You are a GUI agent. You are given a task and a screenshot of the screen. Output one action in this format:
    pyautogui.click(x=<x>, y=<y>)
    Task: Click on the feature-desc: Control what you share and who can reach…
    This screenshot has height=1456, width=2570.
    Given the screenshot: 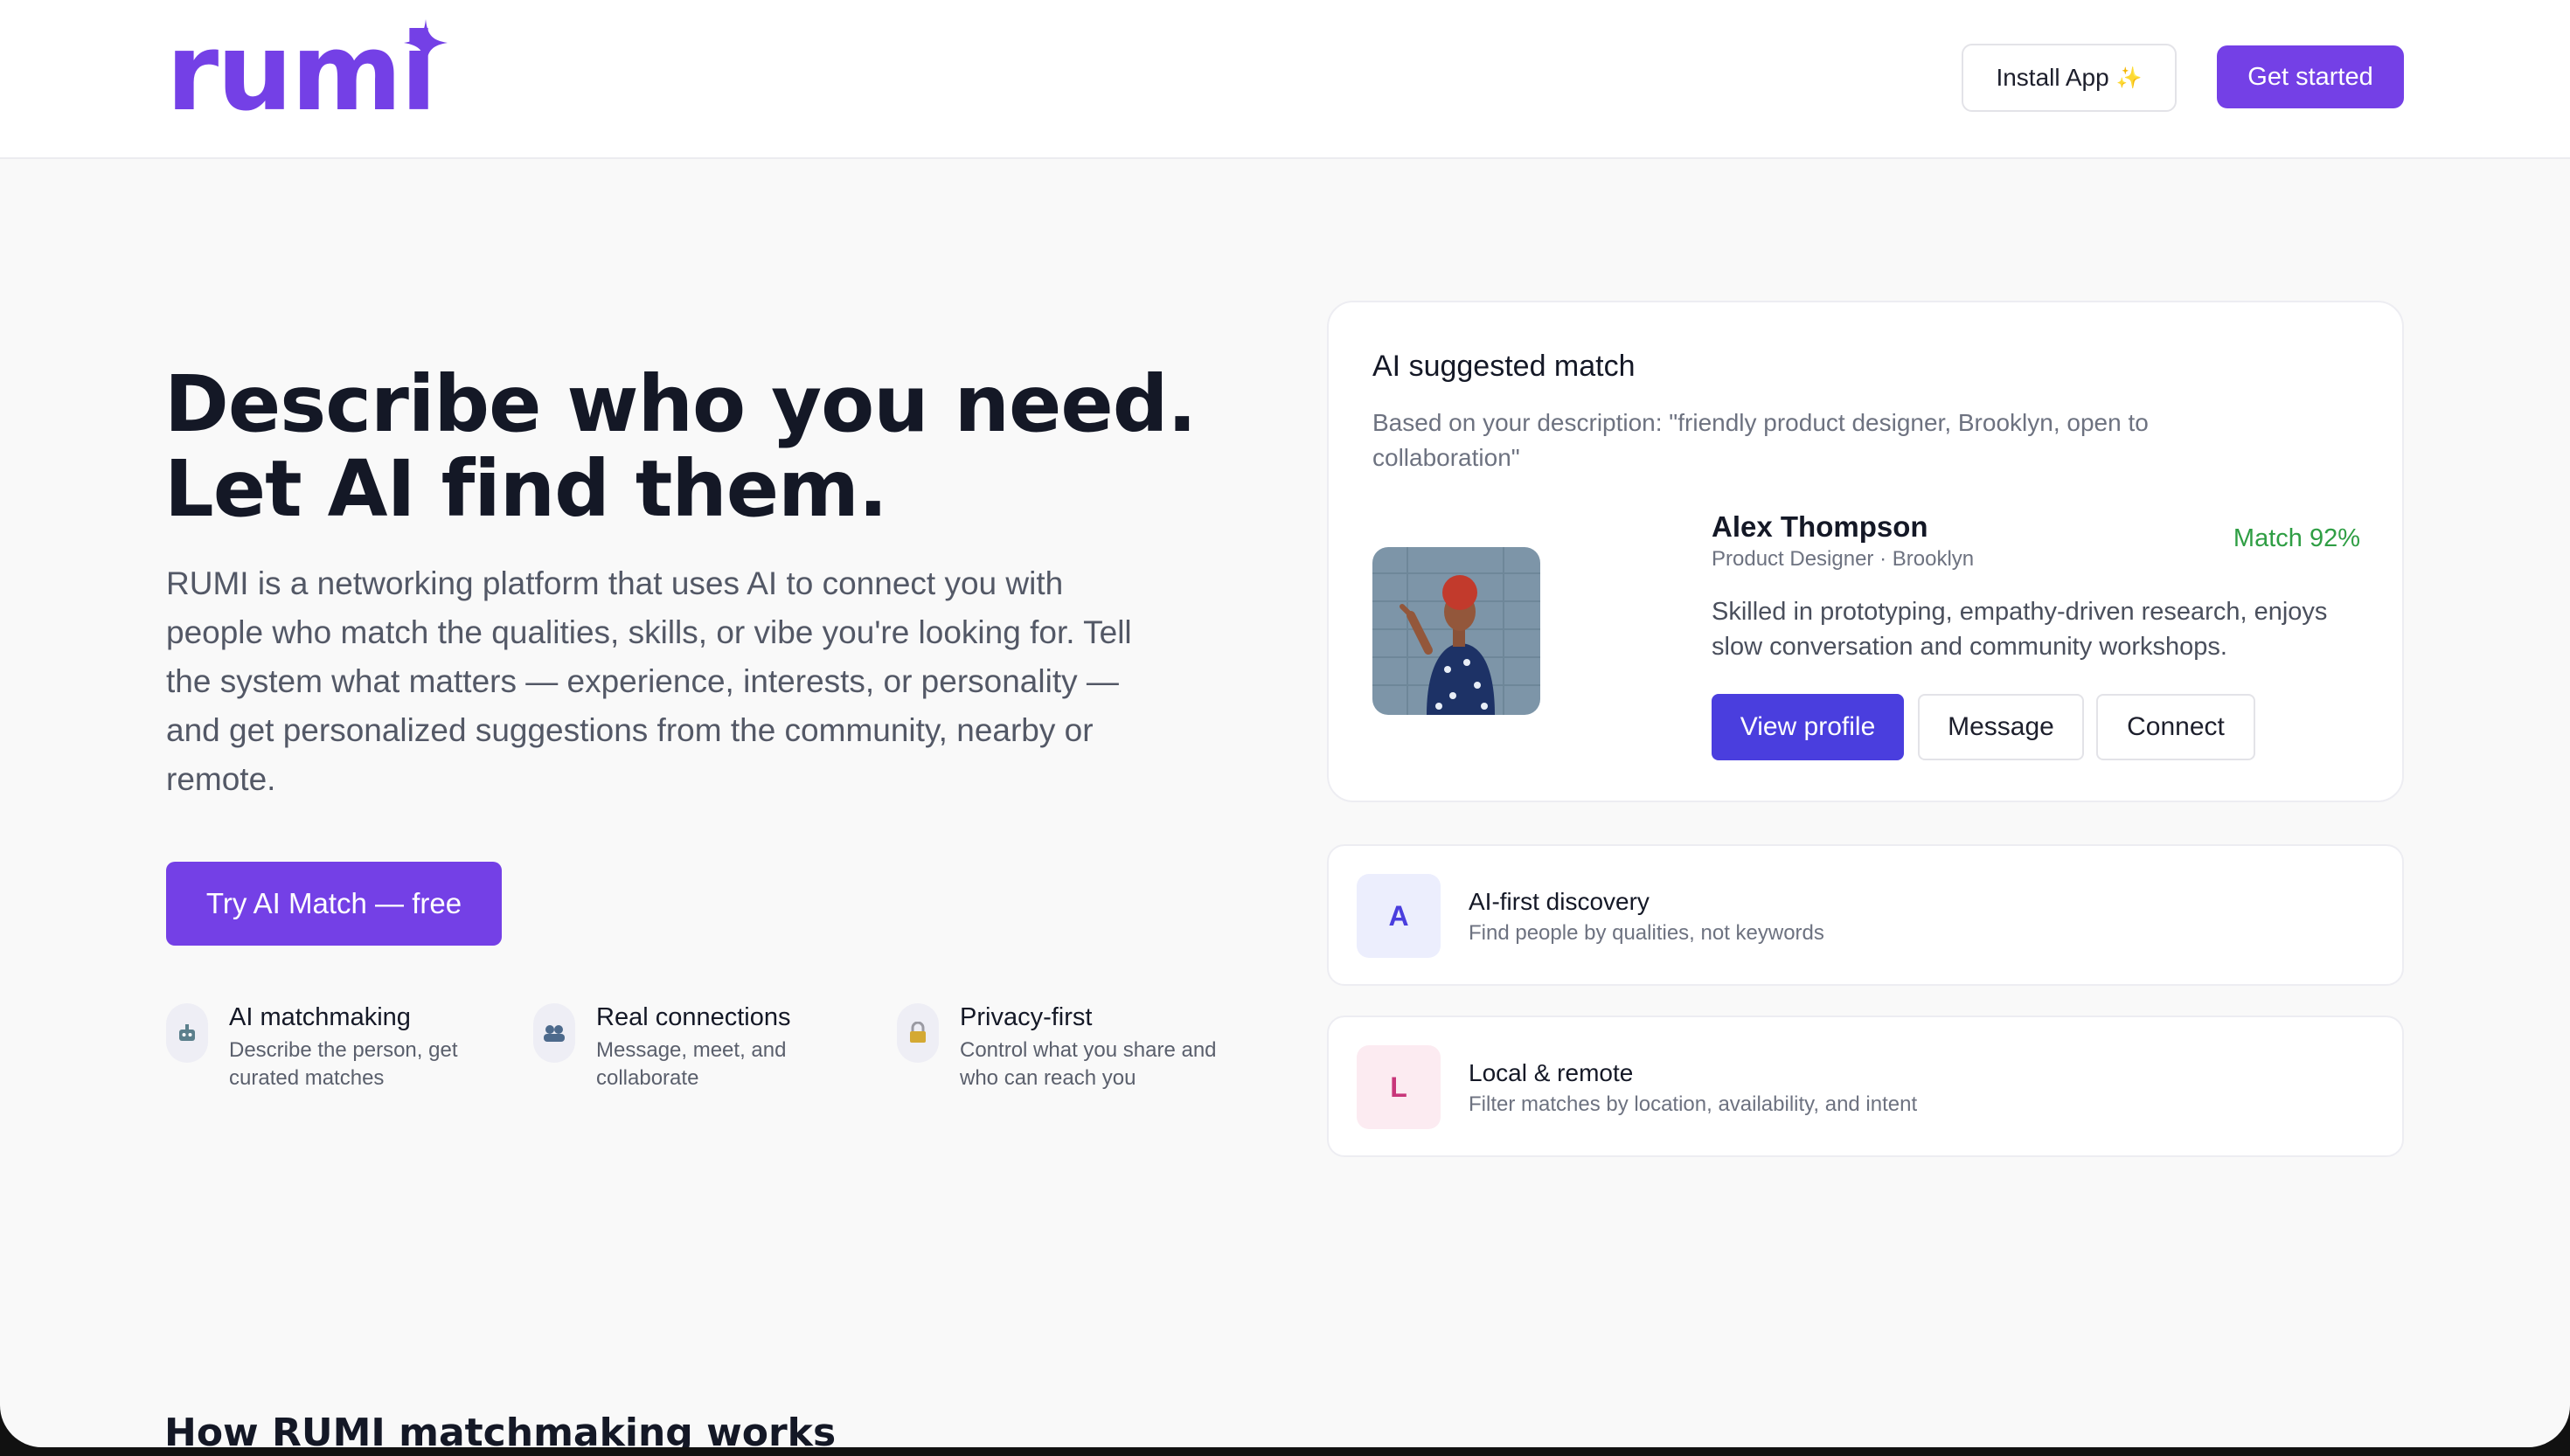 What is the action you would take?
    pyautogui.click(x=1088, y=1064)
    